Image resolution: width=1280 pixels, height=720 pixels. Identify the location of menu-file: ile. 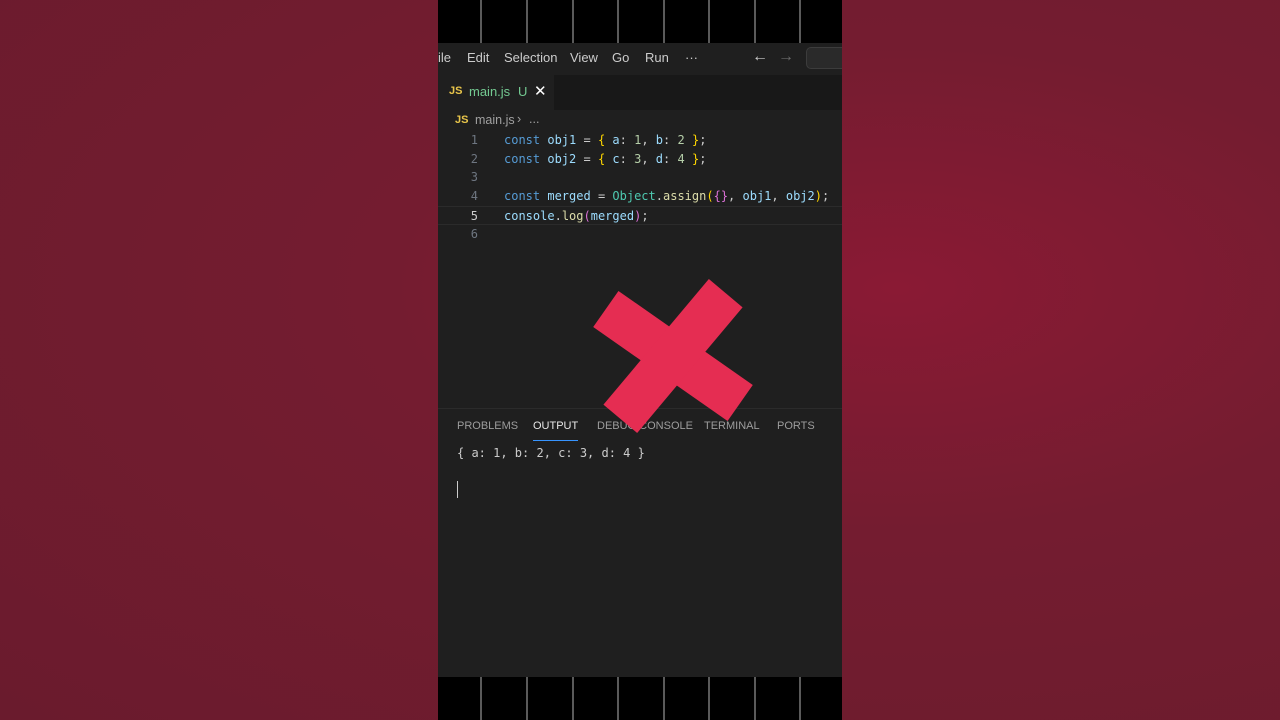
(444, 57).